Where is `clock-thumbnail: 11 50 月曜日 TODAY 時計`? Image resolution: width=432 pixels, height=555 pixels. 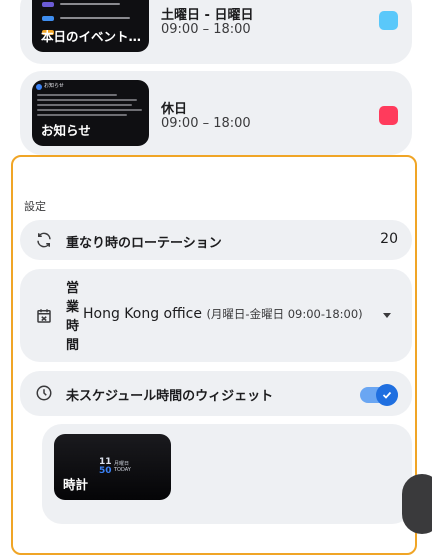
clock-thumbnail: 11 50 月曜日 TODAY 時計 is located at coordinates (112, 467).